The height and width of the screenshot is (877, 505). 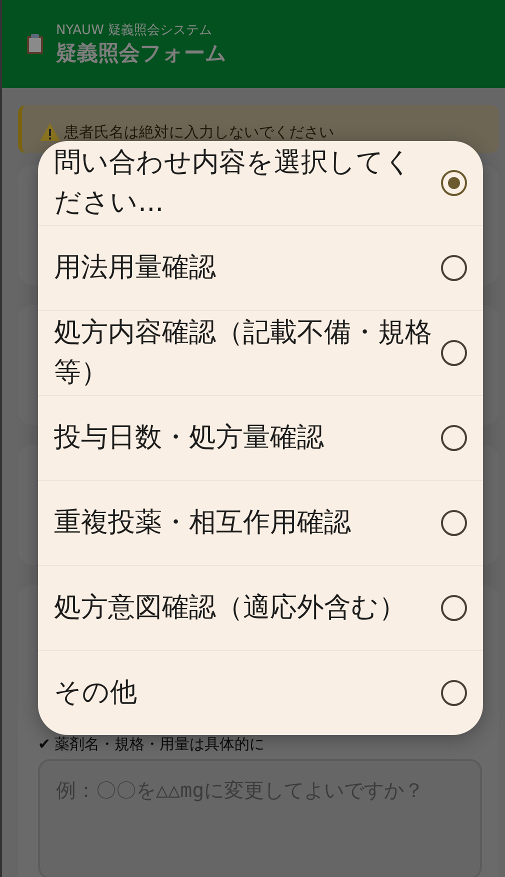 I want to click on option-label: 投与日数・処方量確認, so click(x=189, y=438).